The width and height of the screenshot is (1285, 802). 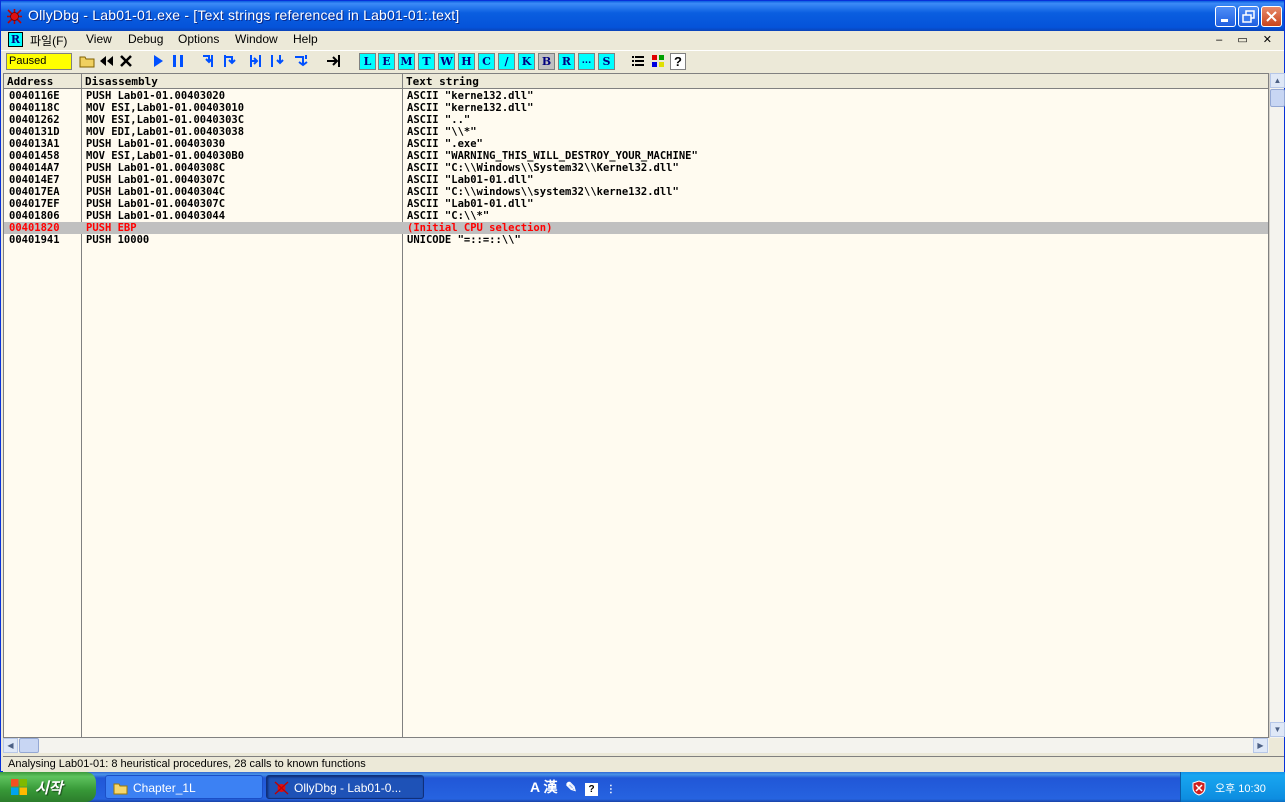 I want to click on menu-help: Help, so click(x=305, y=39).